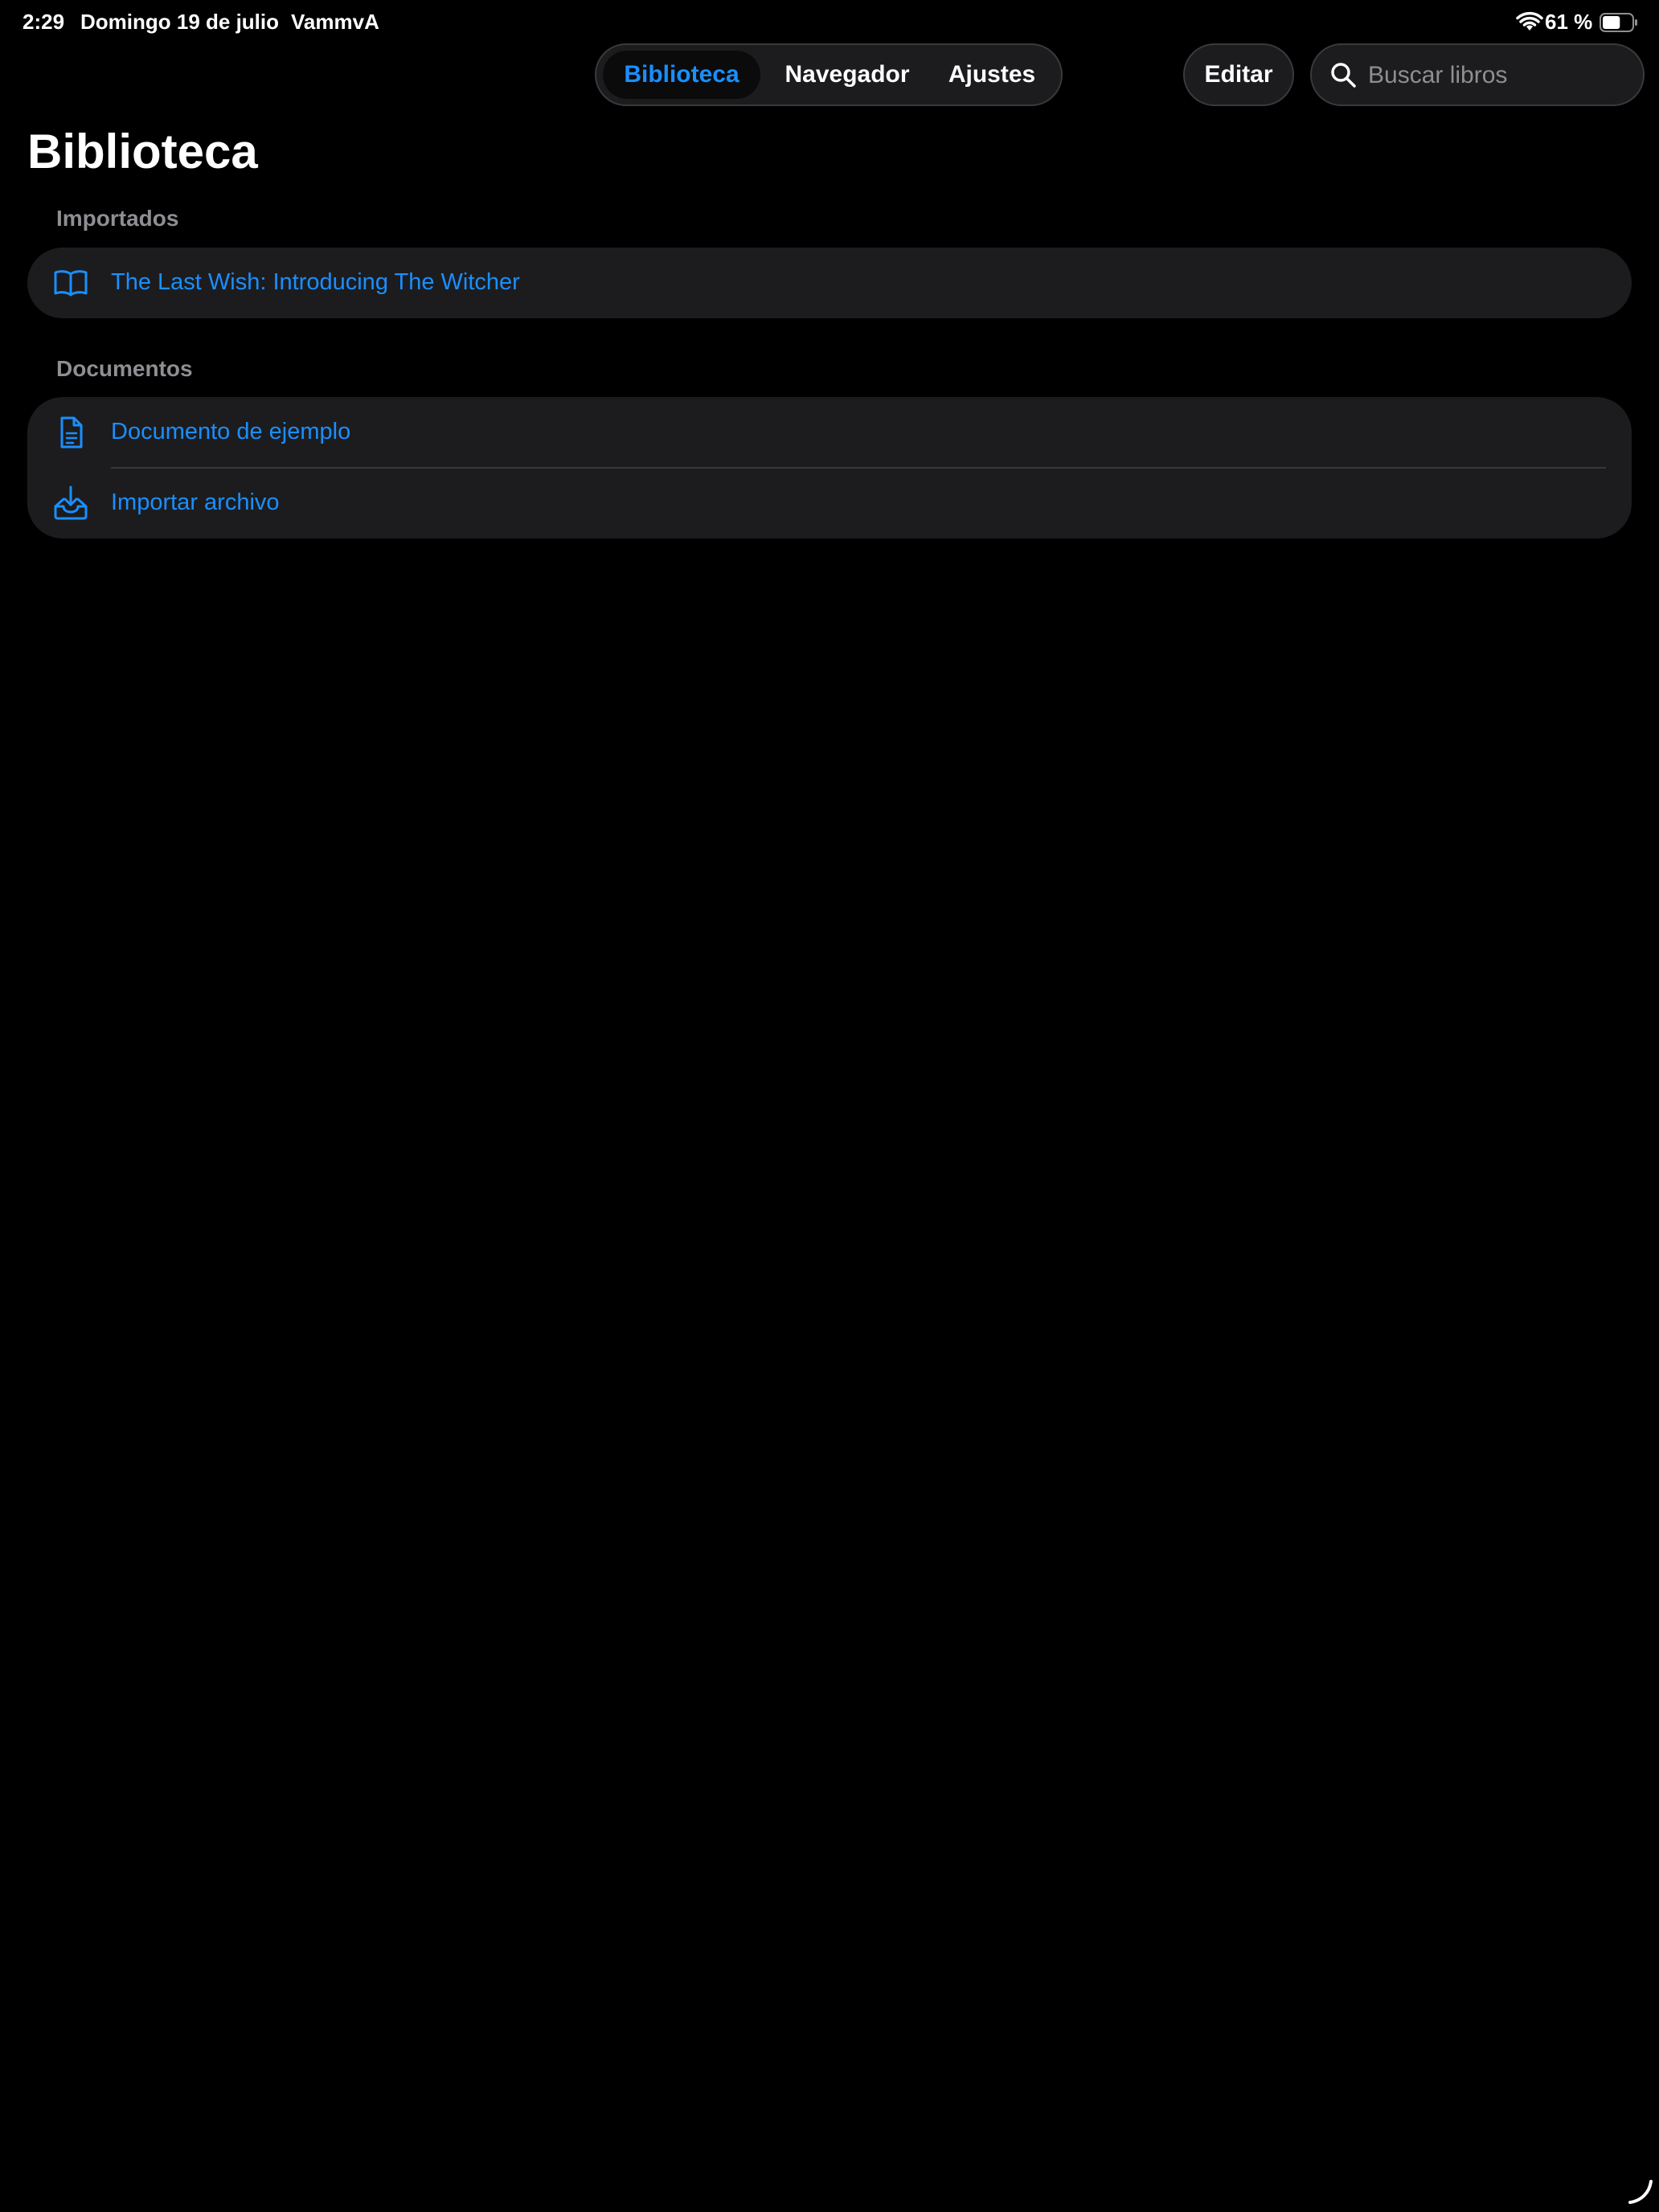 The height and width of the screenshot is (2212, 1659). Describe the element at coordinates (829, 503) in the screenshot. I see `list-item-import-file: Importar archivo` at that location.